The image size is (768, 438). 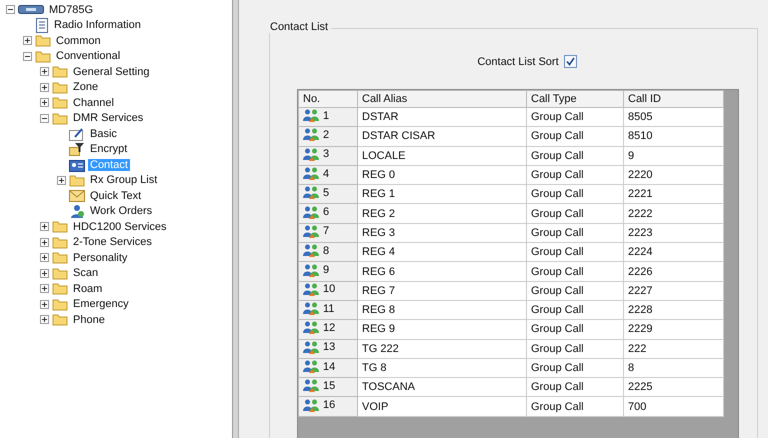 I want to click on tree-item: Conventional, so click(x=88, y=56).